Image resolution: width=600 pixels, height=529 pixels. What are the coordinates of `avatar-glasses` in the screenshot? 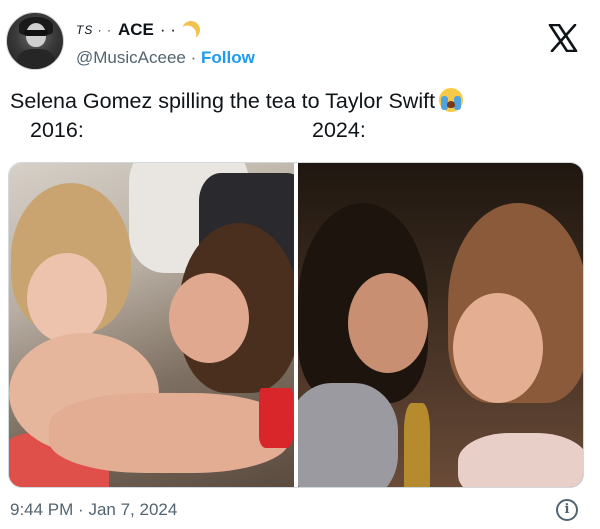 It's located at (36, 33).